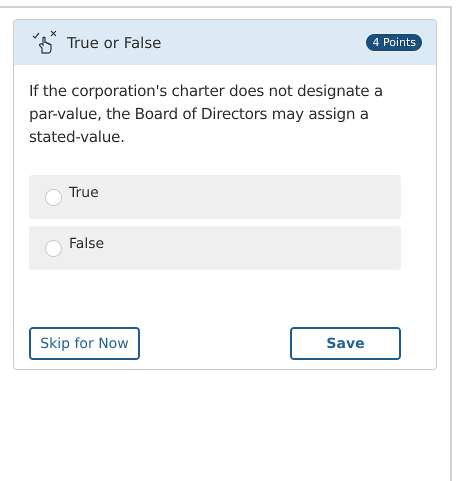  What do you see at coordinates (114, 43) in the screenshot?
I see `question-type: True or False` at bounding box center [114, 43].